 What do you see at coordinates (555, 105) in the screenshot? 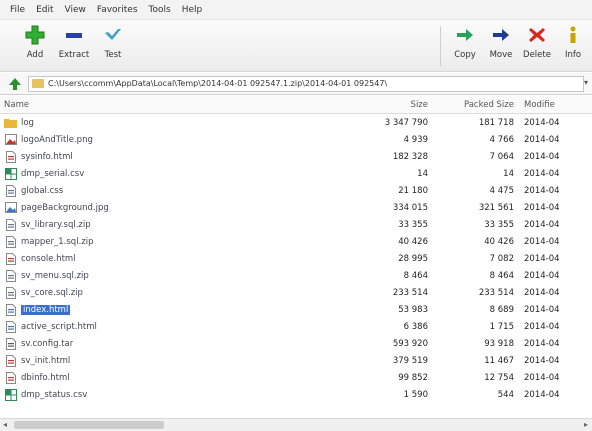
I see `column-modified: Modifie` at bounding box center [555, 105].